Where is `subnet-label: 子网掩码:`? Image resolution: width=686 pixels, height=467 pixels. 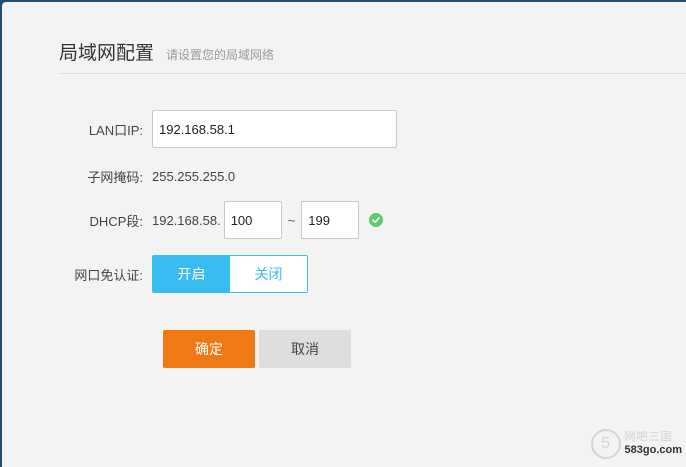
subnet-label: 子网掩码: is located at coordinates (115, 177).